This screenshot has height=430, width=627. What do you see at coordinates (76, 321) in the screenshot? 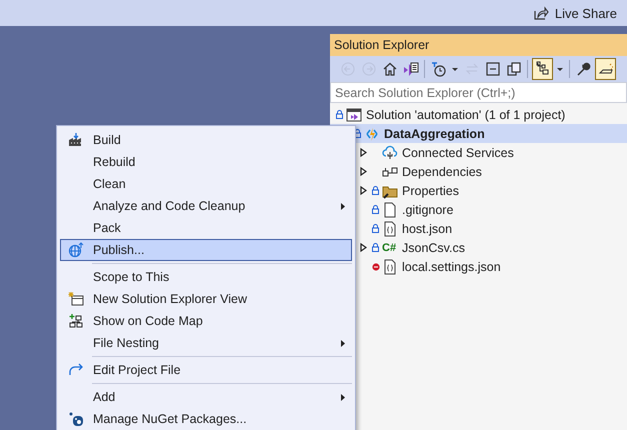
I see `code-map-icon` at bounding box center [76, 321].